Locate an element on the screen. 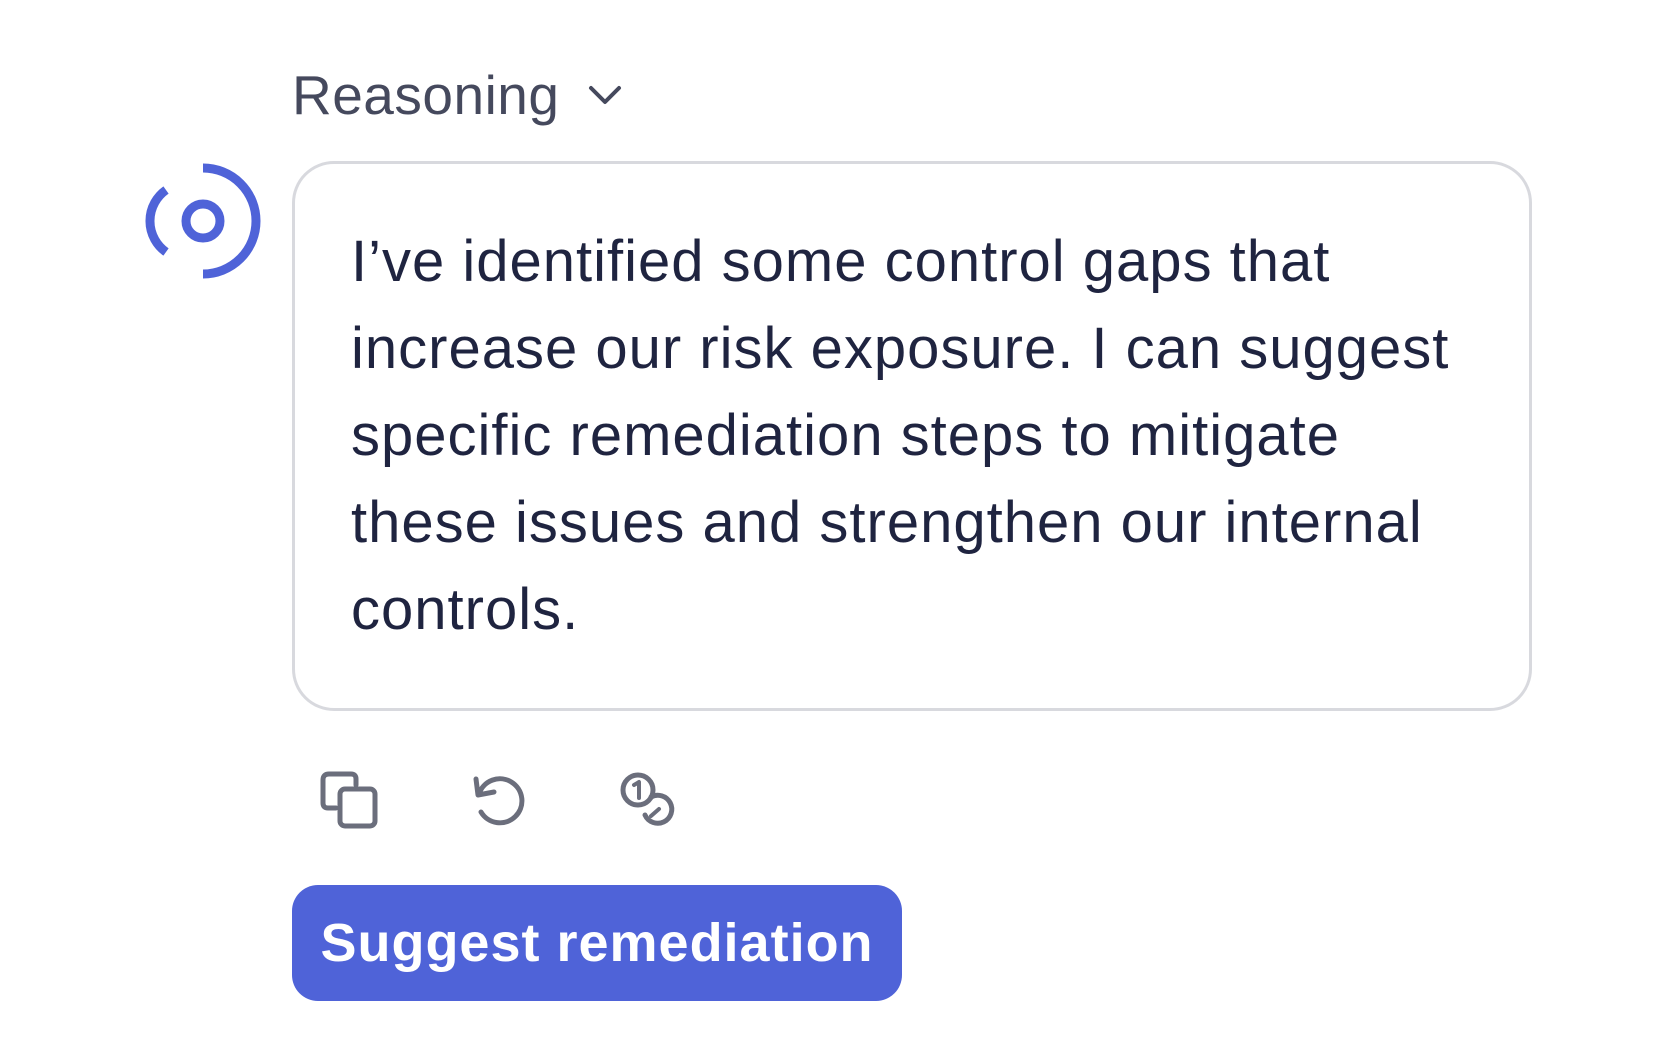 Image resolution: width=1674 pixels, height=1050 pixels. coins-button is located at coordinates (648, 800).